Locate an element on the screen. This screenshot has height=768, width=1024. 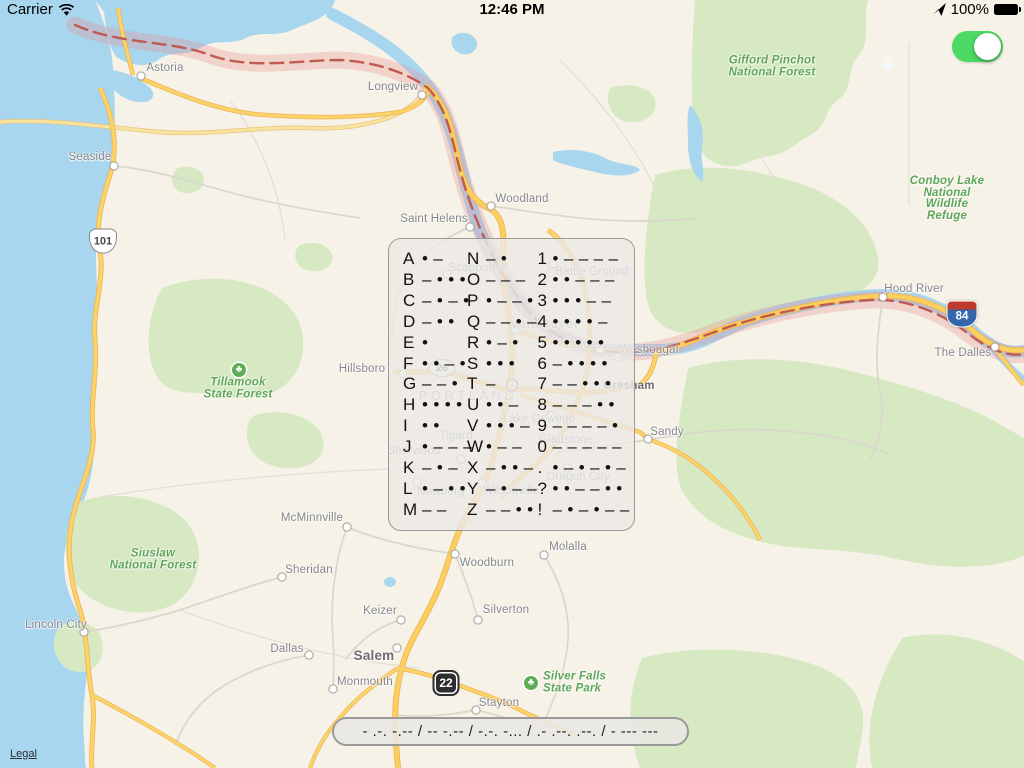
morse-row-p: P • – – • is located at coordinates (502, 301).